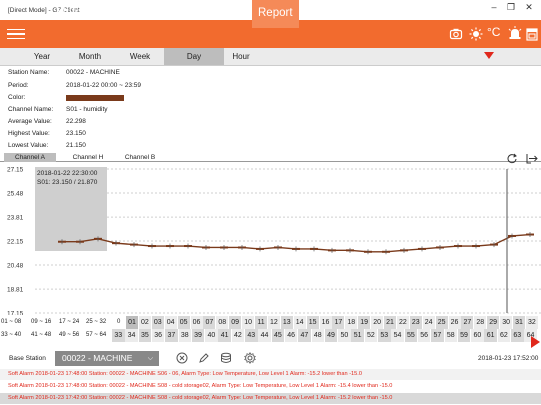 Image resolution: width=541 pixels, height=405 pixels. What do you see at coordinates (384, 335) in the screenshot?
I see `week-53: 53` at bounding box center [384, 335].